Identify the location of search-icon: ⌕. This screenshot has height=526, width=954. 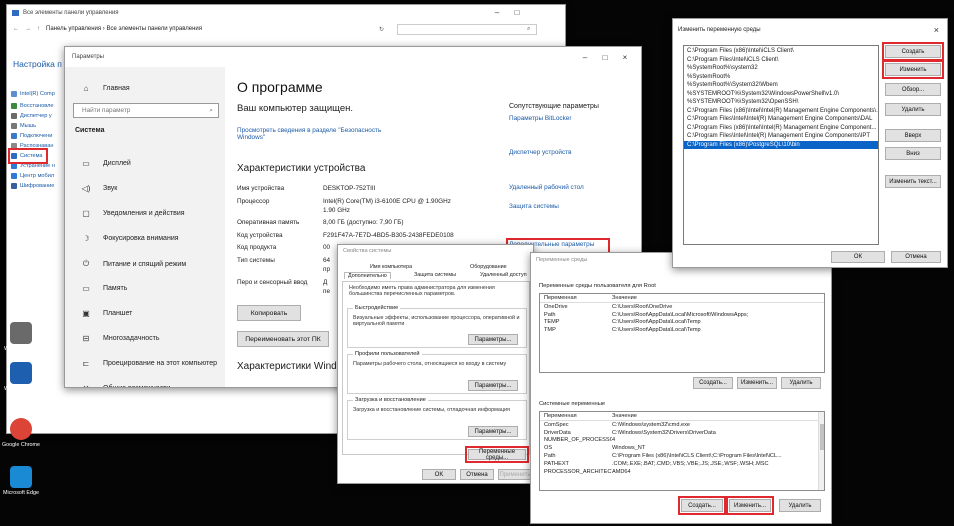
(528, 29).